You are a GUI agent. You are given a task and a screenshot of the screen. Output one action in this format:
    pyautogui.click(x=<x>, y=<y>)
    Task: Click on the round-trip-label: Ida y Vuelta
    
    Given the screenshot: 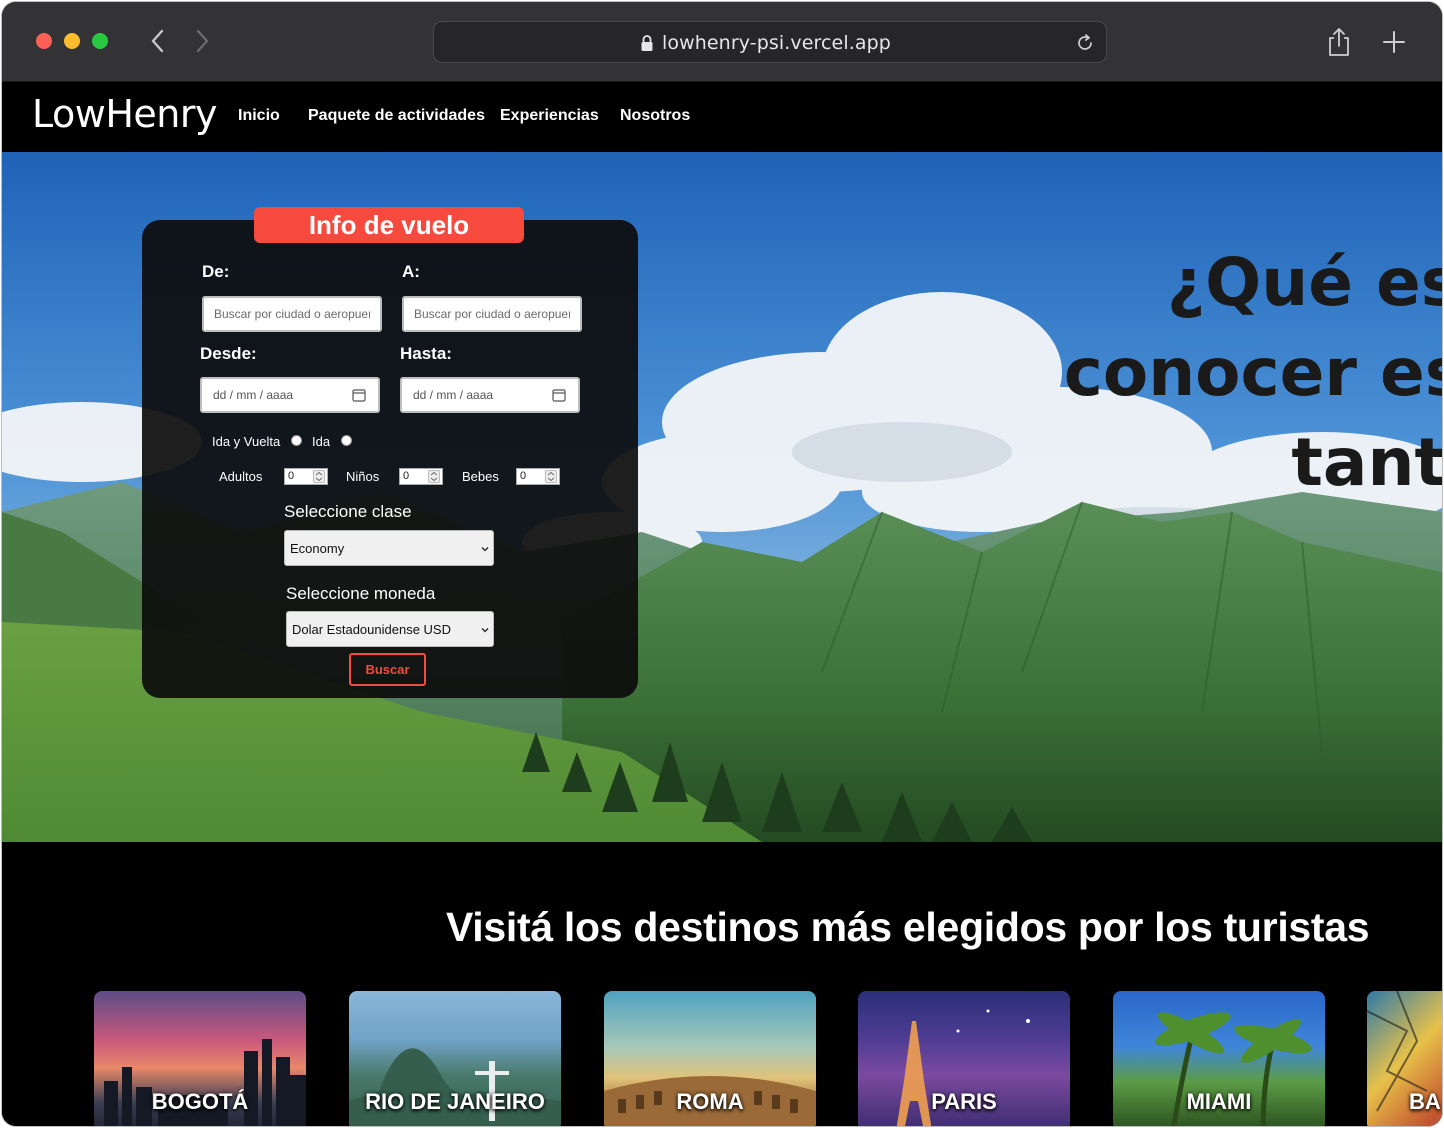 What is the action you would take?
    pyautogui.click(x=246, y=441)
    